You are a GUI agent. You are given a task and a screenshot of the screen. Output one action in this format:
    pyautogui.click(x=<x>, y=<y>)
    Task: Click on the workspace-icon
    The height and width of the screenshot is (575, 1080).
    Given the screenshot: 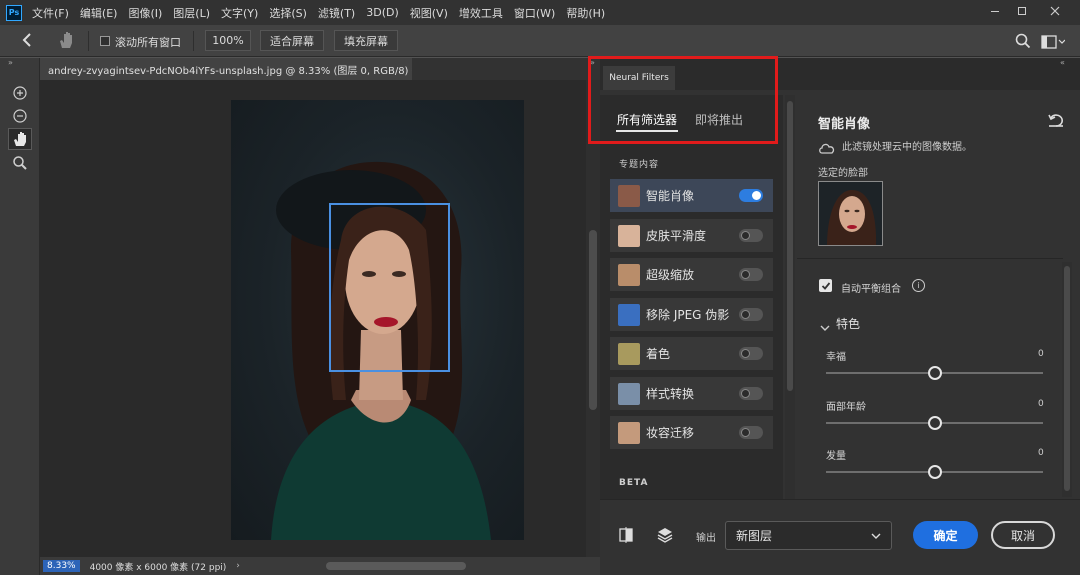 What is the action you would take?
    pyautogui.click(x=1053, y=43)
    